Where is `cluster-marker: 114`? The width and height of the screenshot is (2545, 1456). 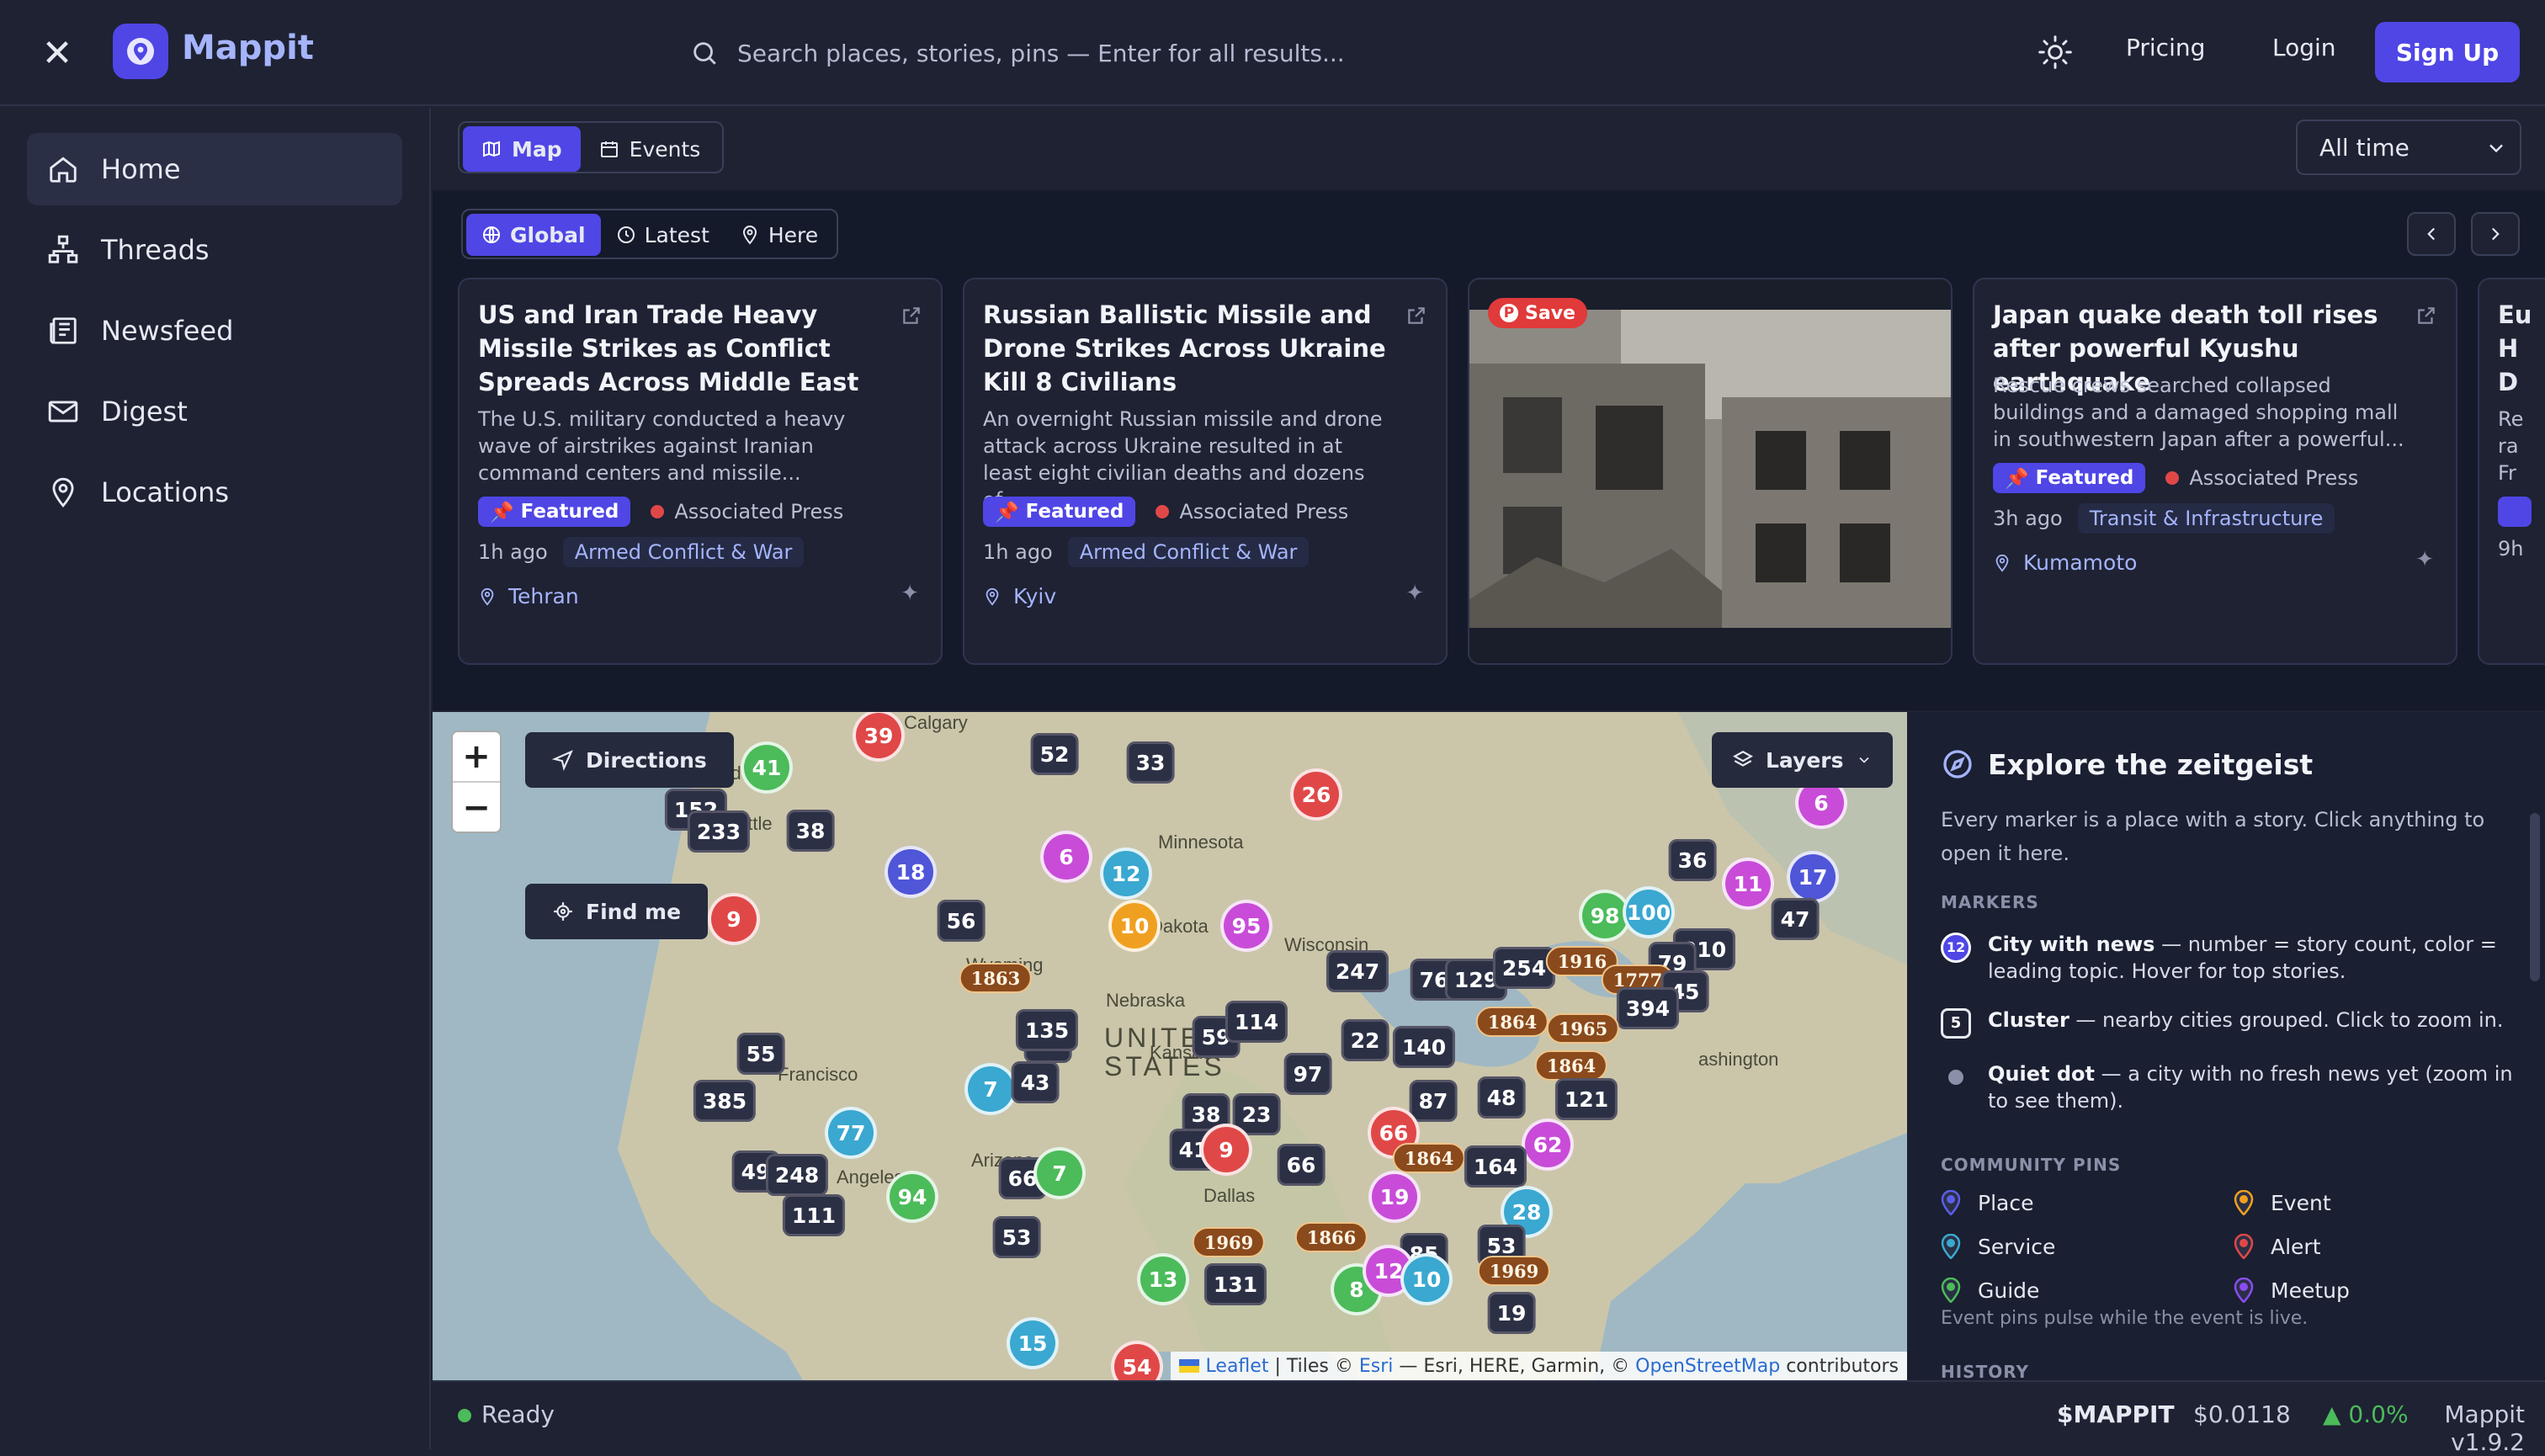 cluster-marker: 114 is located at coordinates (1256, 1022).